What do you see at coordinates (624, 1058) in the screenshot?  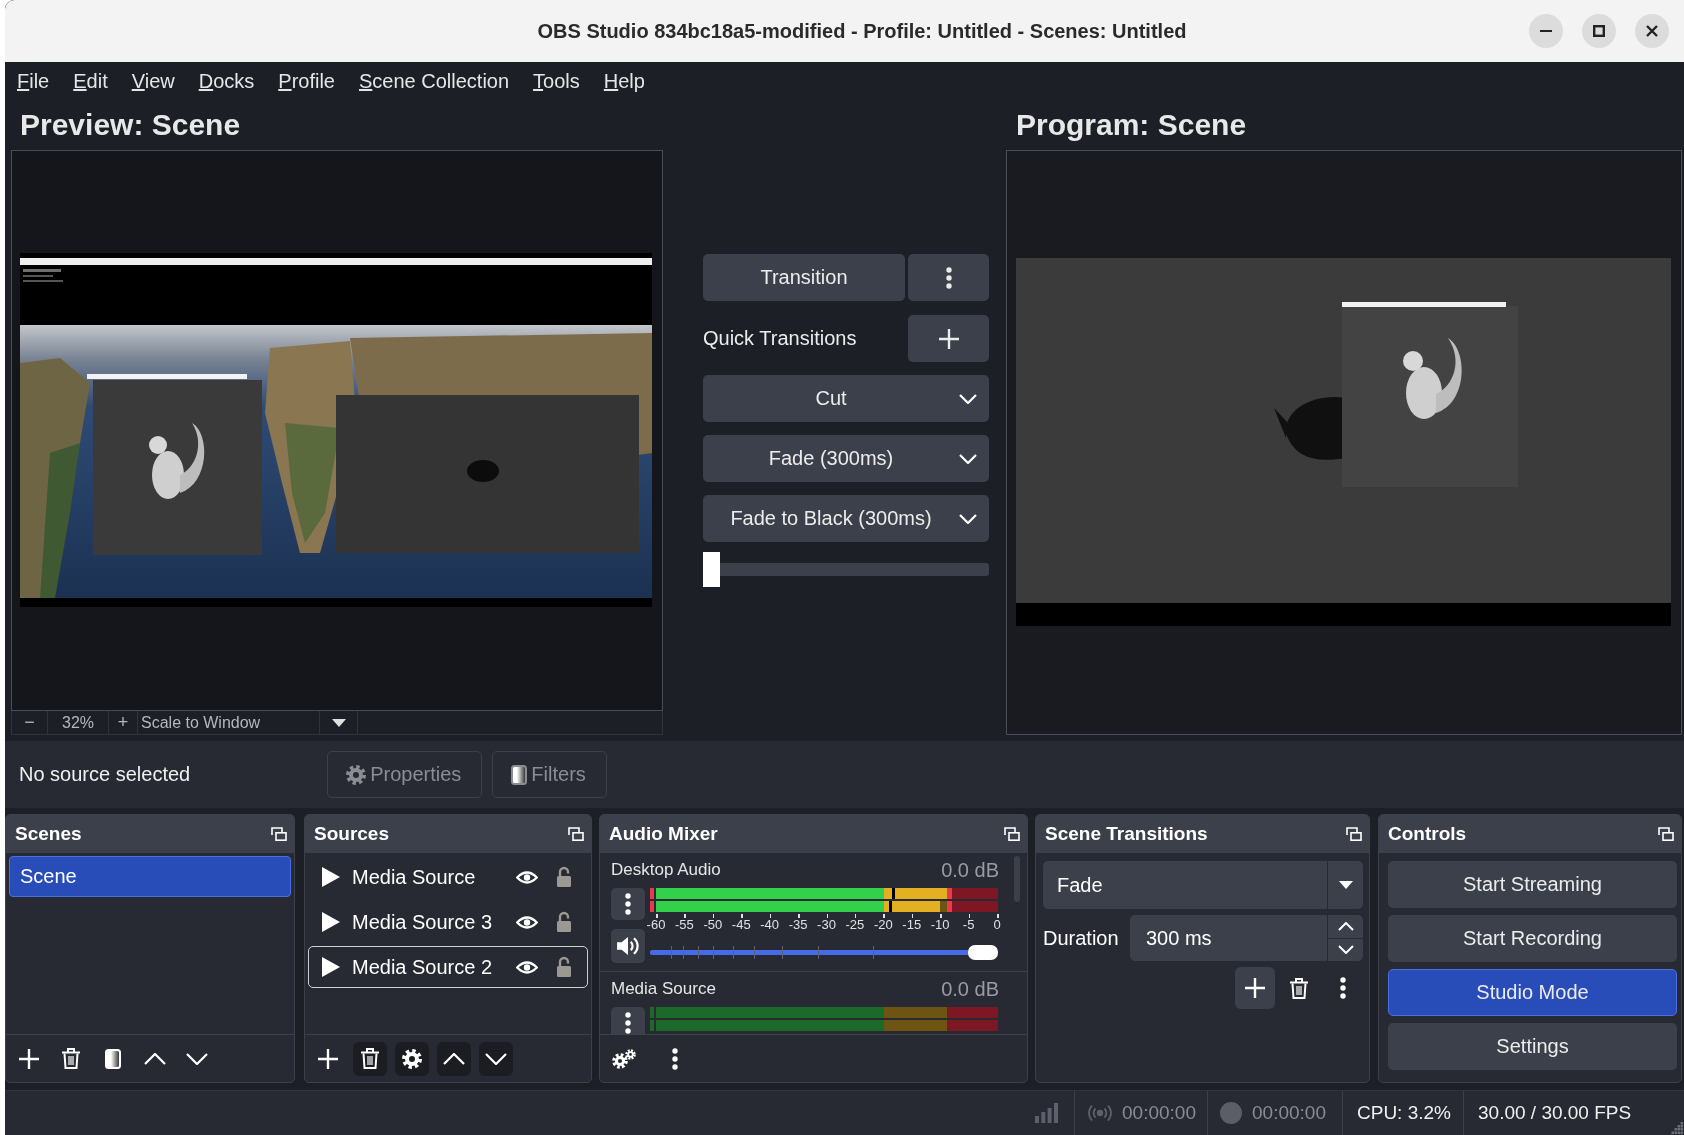 I see `gears-icon` at bounding box center [624, 1058].